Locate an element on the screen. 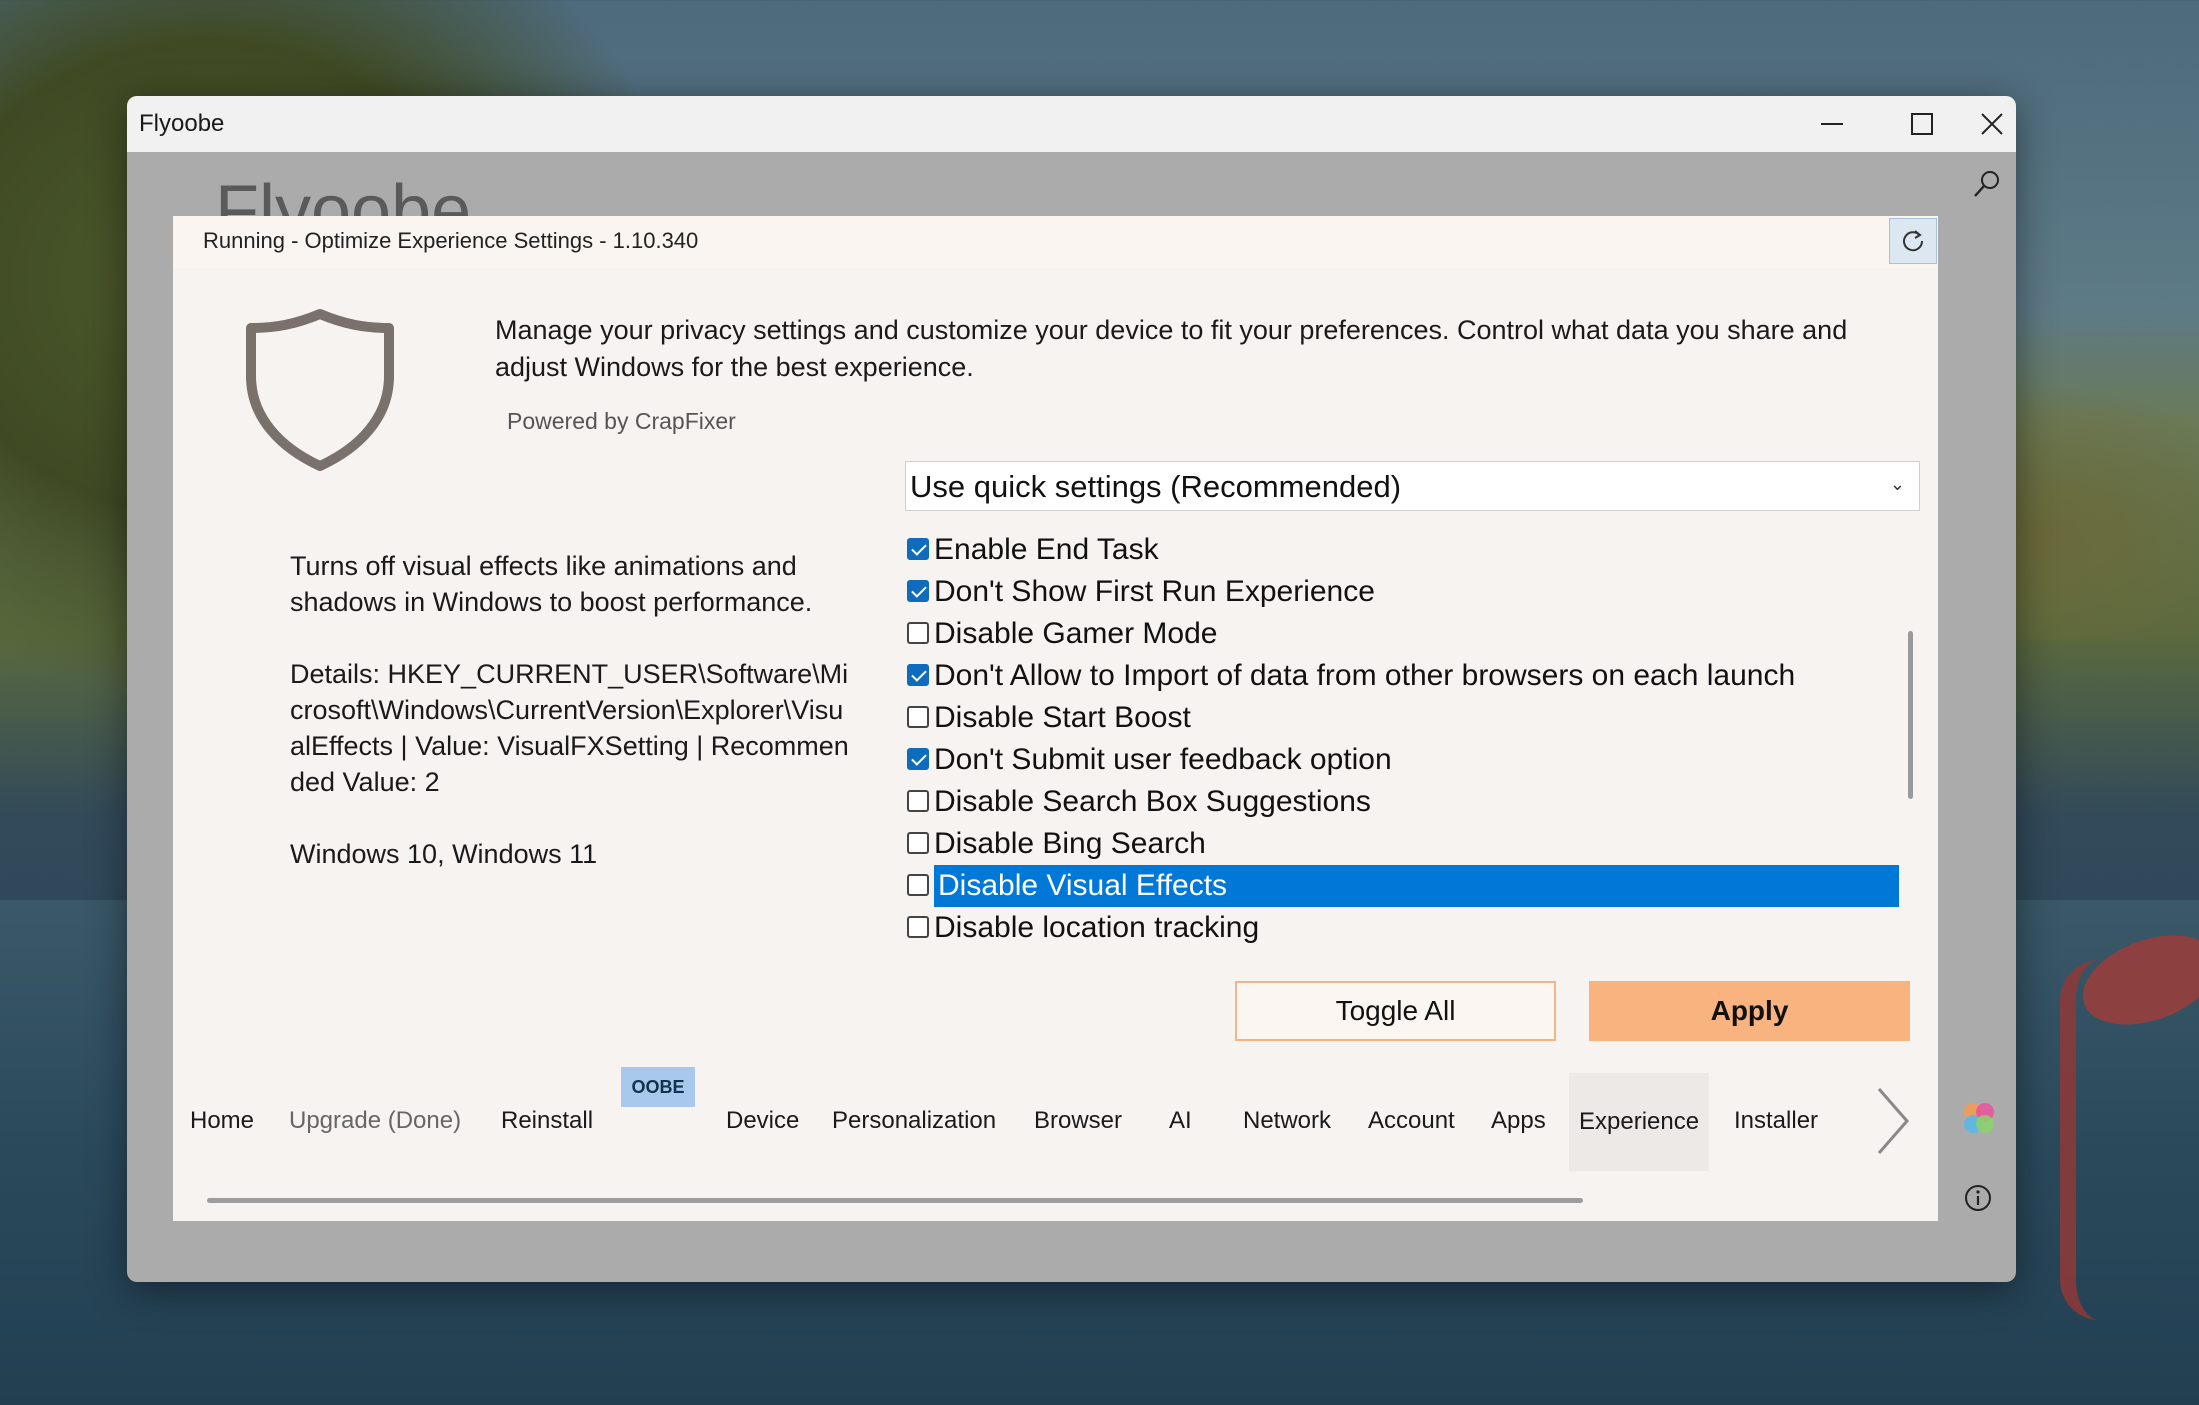  mode-select: Use quick settings (Recommended) ⌄ is located at coordinates (1412, 486).